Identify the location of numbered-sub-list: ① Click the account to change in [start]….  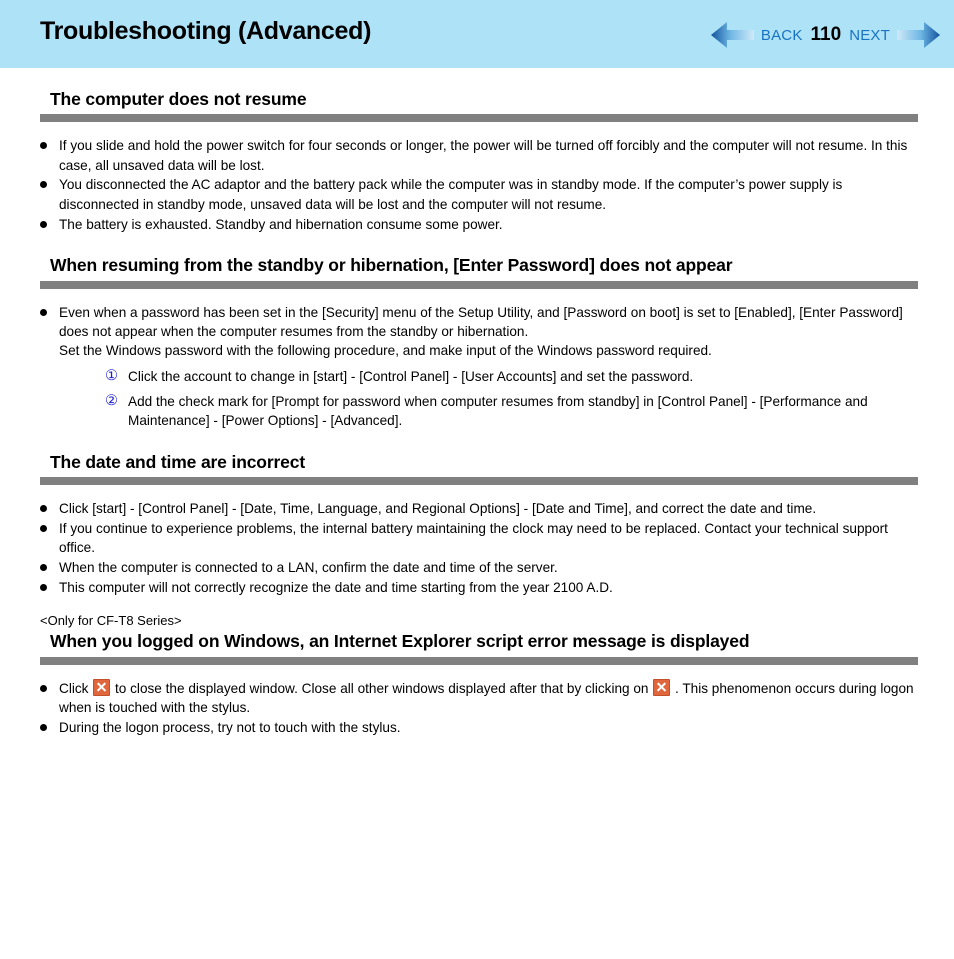
(477, 399).